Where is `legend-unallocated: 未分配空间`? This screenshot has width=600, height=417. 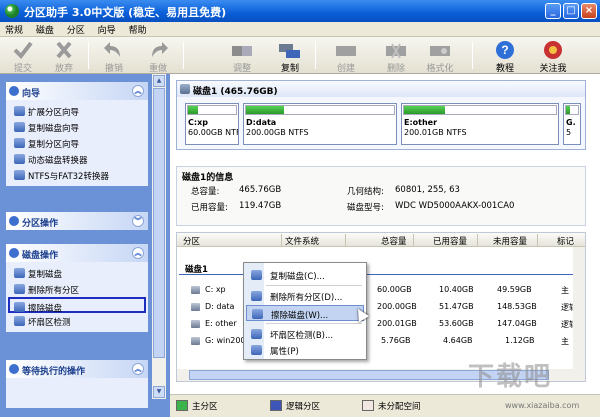 legend-unallocated: 未分配空间 is located at coordinates (391, 406).